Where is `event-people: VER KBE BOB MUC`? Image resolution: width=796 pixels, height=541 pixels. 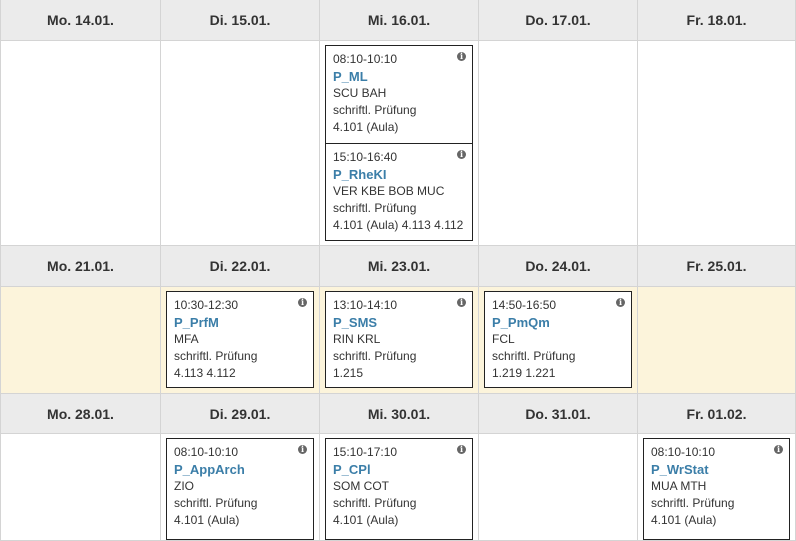
event-people: VER KBE BOB MUC is located at coordinates (389, 191).